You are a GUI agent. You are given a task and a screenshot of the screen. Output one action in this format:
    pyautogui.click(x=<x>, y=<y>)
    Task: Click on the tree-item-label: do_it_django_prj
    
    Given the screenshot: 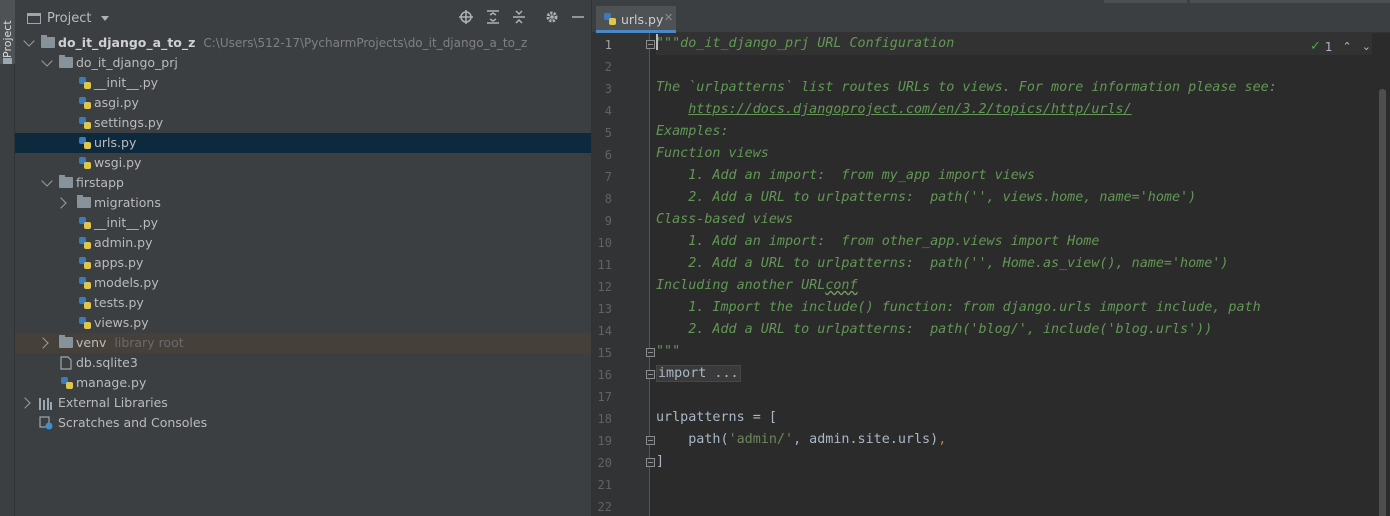 What is the action you would take?
    pyautogui.click(x=127, y=62)
    